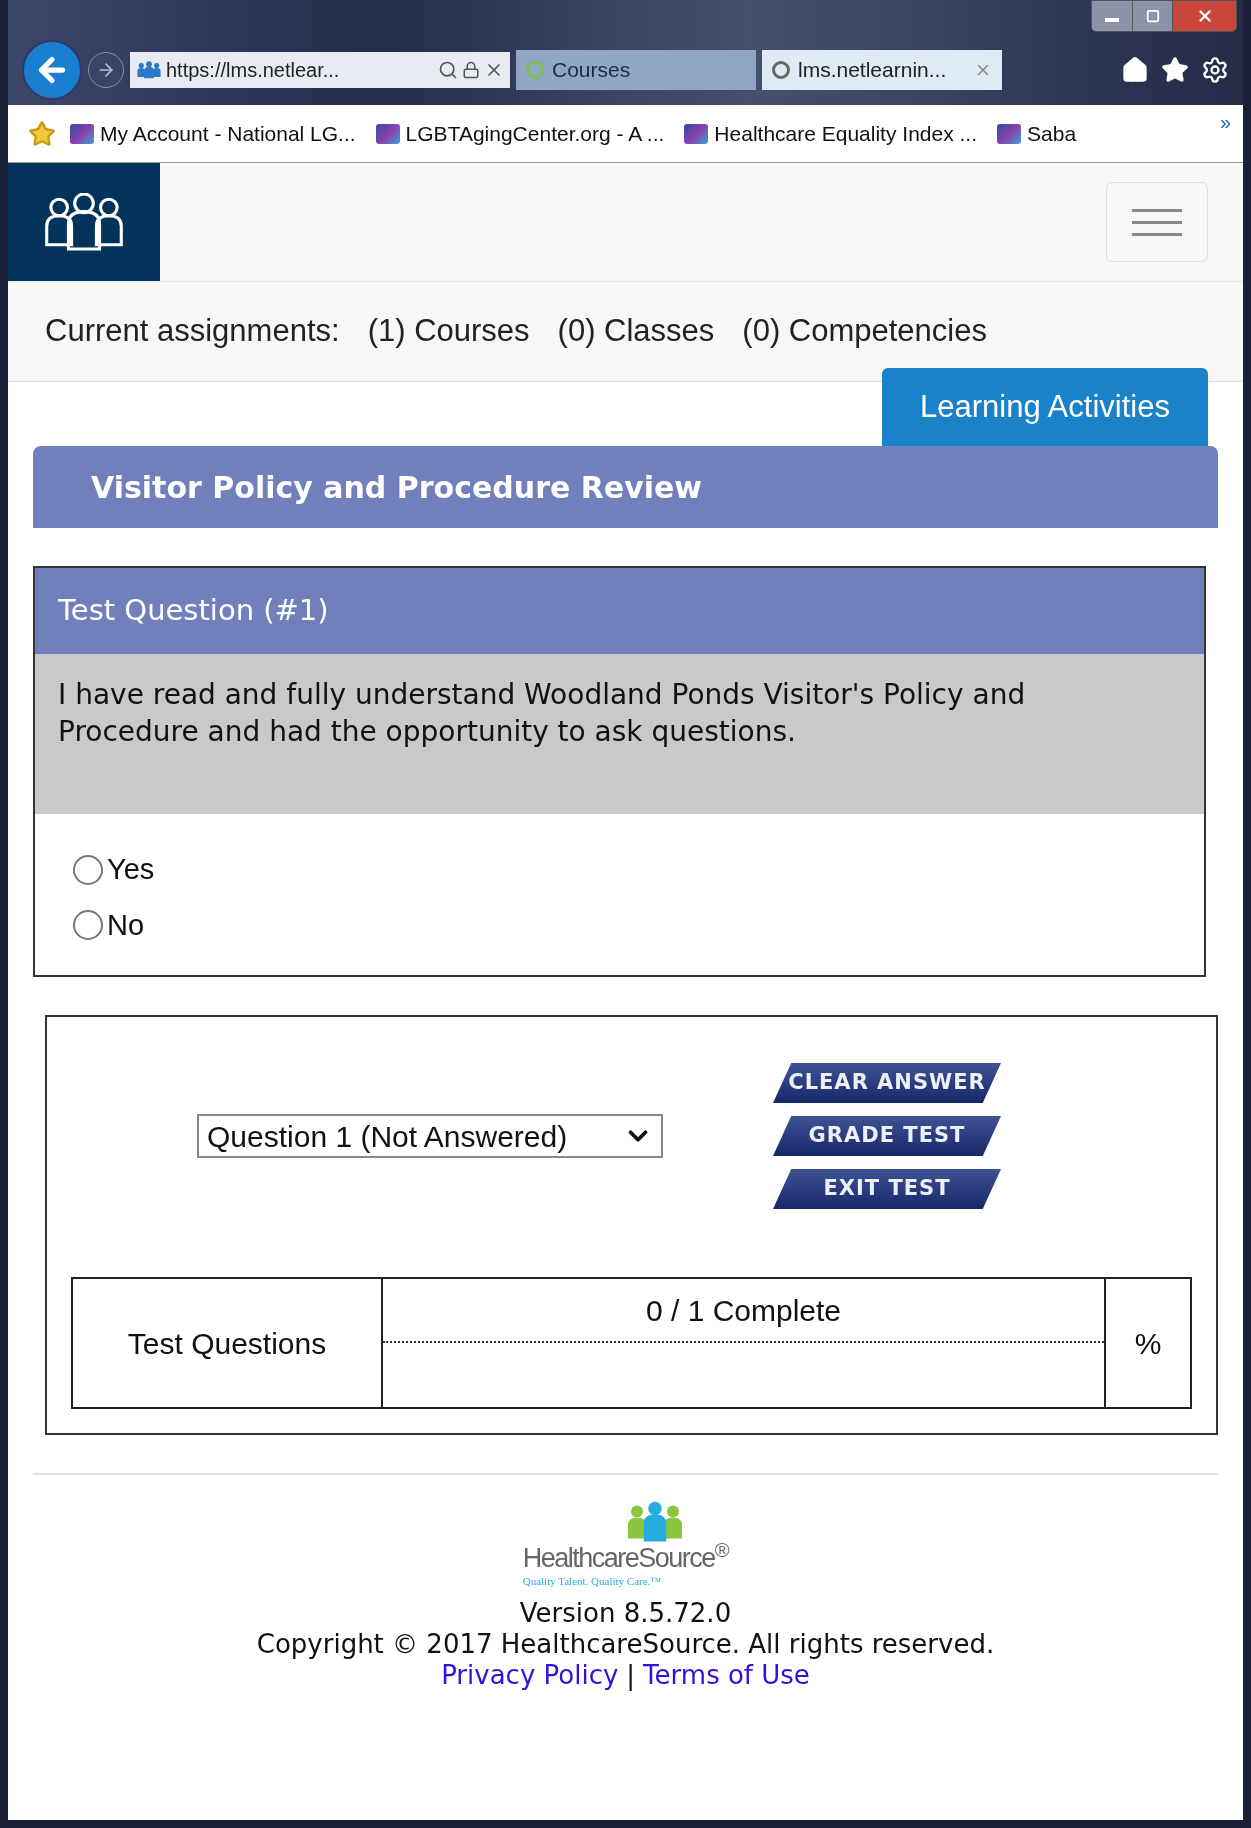  Describe the element at coordinates (1225, 122) in the screenshot. I see `overflow-chevron: »` at that location.